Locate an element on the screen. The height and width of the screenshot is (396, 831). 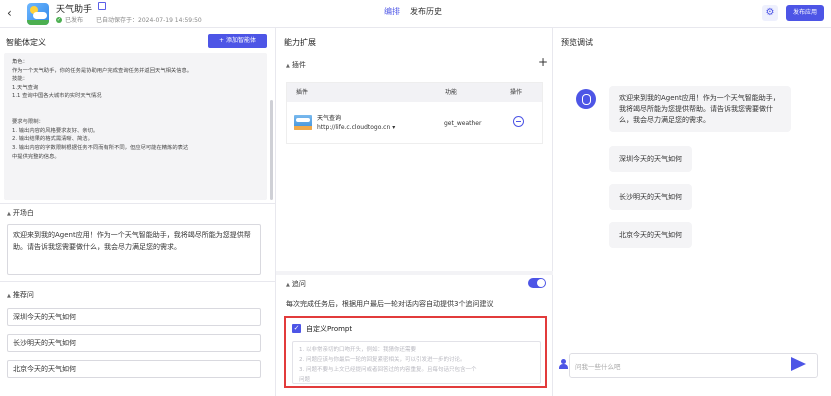
opening-title-label: 开场白 is located at coordinates (23, 213).